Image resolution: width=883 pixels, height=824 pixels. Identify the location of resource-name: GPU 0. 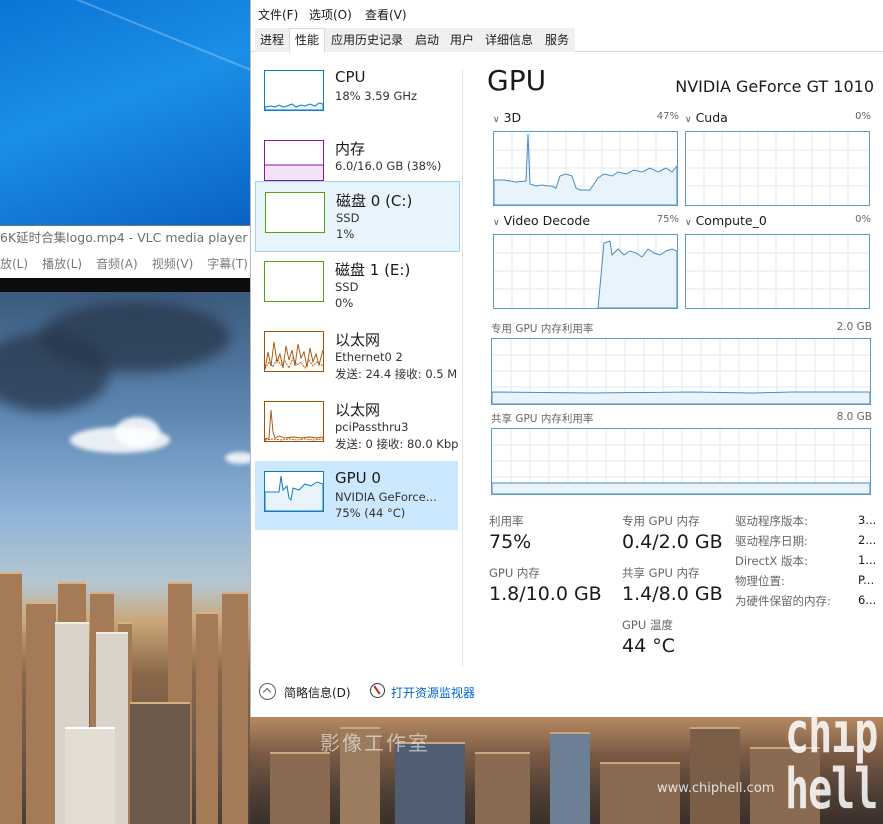
(358, 478).